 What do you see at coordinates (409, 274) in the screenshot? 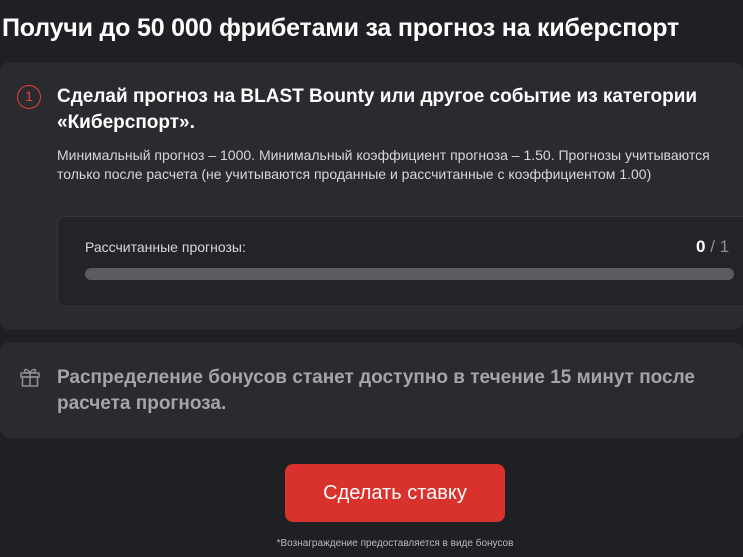
I see `progress-bar` at bounding box center [409, 274].